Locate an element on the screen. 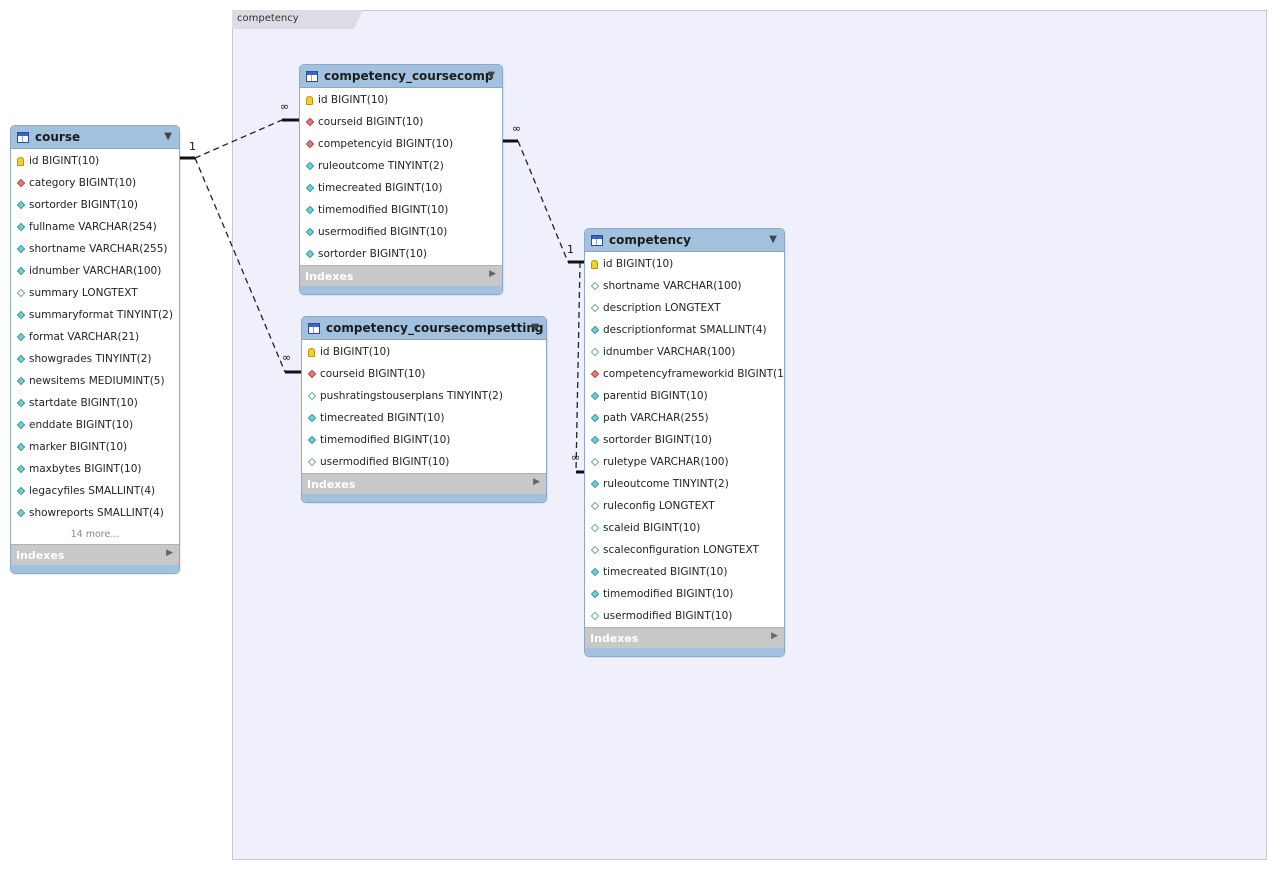 Image resolution: width=1277 pixels, height=870 pixels. column-label: timemodified BIGINT(10) is located at coordinates (383, 210).